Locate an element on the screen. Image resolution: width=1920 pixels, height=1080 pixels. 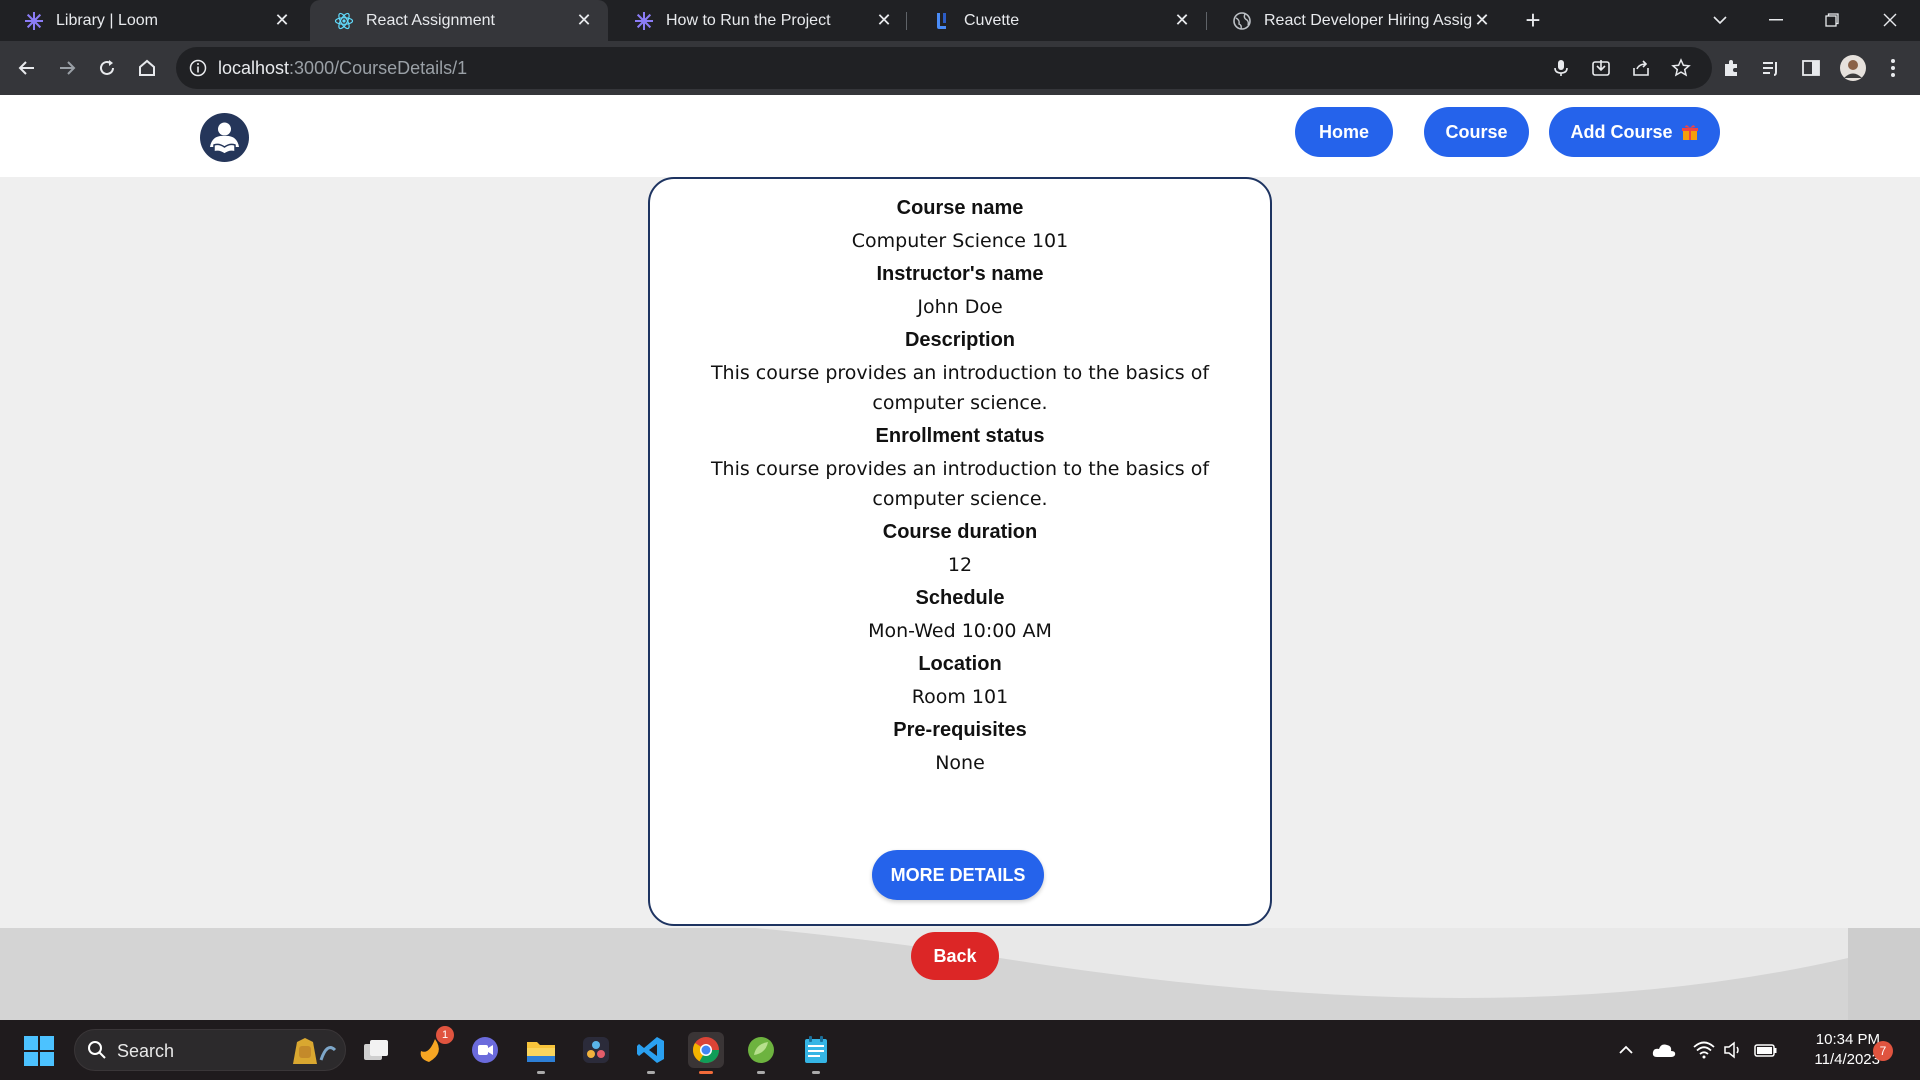
prerequisites-label: Pre-requisites is located at coordinates (960, 730).